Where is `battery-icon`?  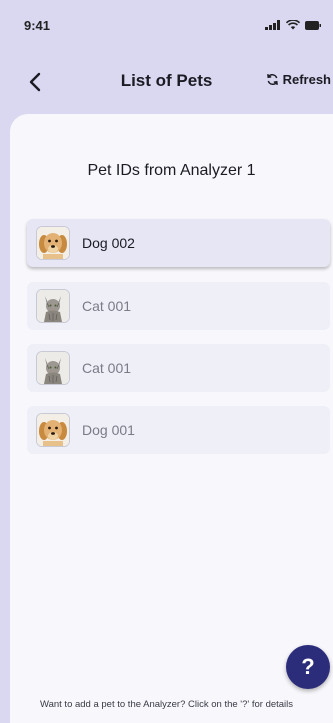 battery-icon is located at coordinates (313, 25).